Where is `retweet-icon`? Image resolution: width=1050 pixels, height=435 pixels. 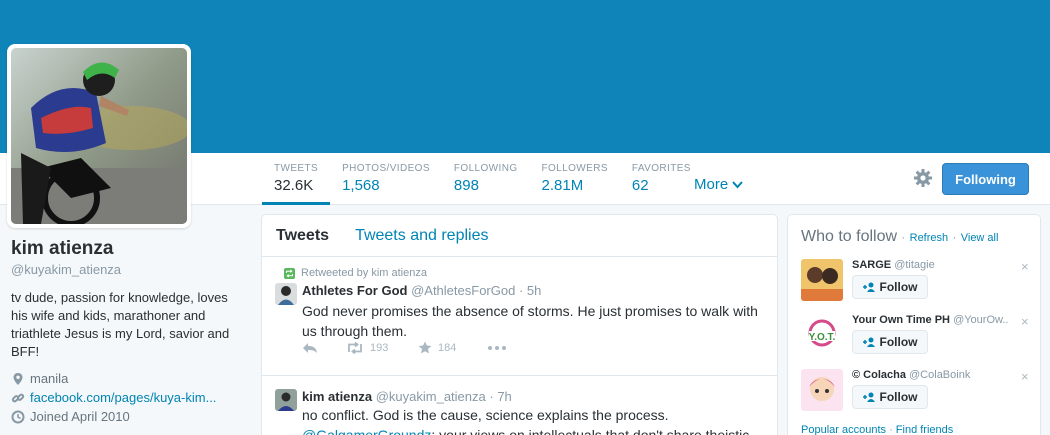 retweet-icon is located at coordinates (355, 347).